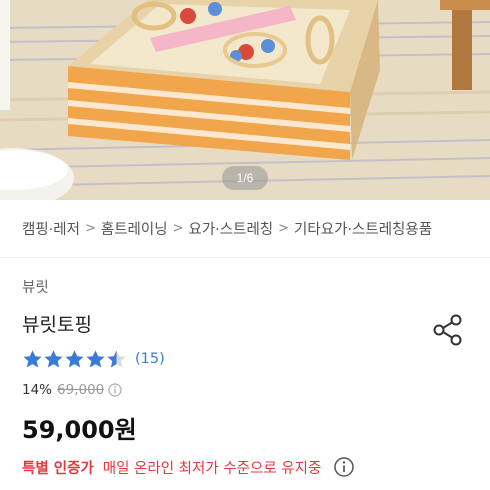 The height and width of the screenshot is (490, 490). What do you see at coordinates (134, 228) in the screenshot?
I see `breadcrumb-item-home-training: 홈트레이닝` at bounding box center [134, 228].